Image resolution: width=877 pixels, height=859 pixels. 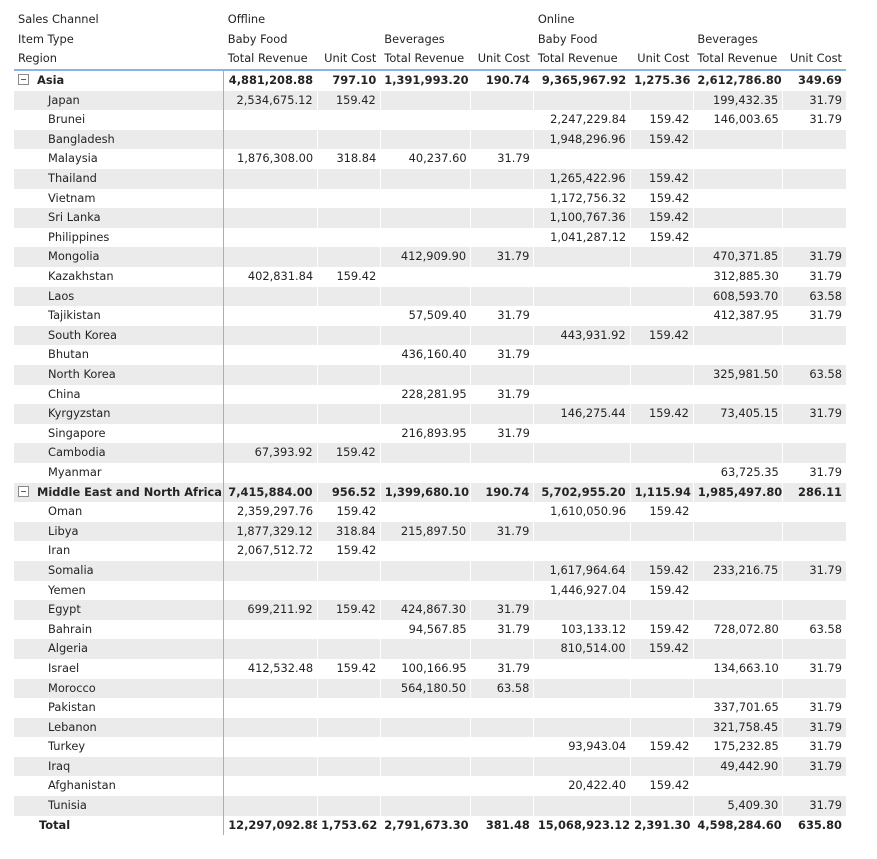 What do you see at coordinates (582, 80) in the screenshot?
I see `cell-total-revenue: 9,365,967.92` at bounding box center [582, 80].